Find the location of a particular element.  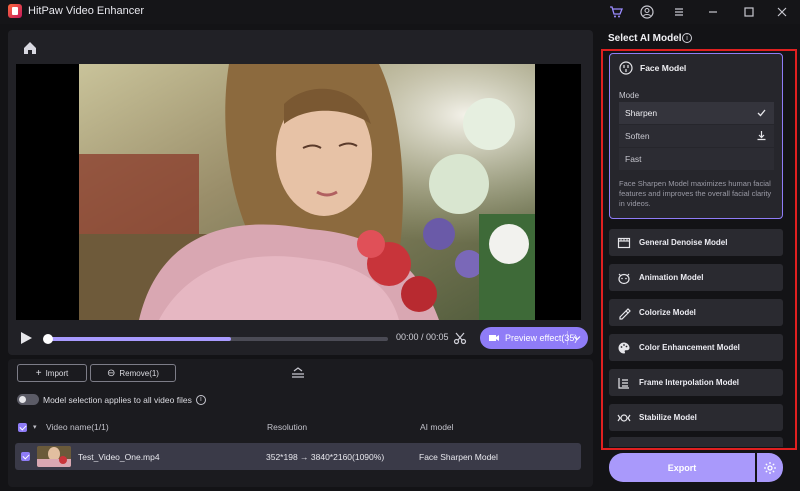

remove-circle-icon: ⊖ is located at coordinates (111, 373).